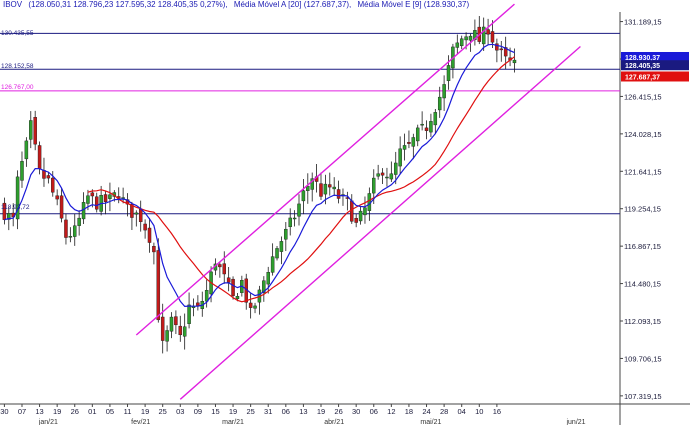 Image resolution: width=690 pixels, height=425 pixels. Describe the element at coordinates (17, 66) in the screenshot. I see `level-label-mid: 128.152,58` at that location.